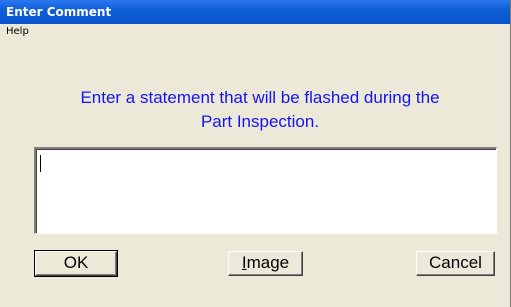 The width and height of the screenshot is (511, 307). I want to click on menu-item-help: Help, so click(17, 31).